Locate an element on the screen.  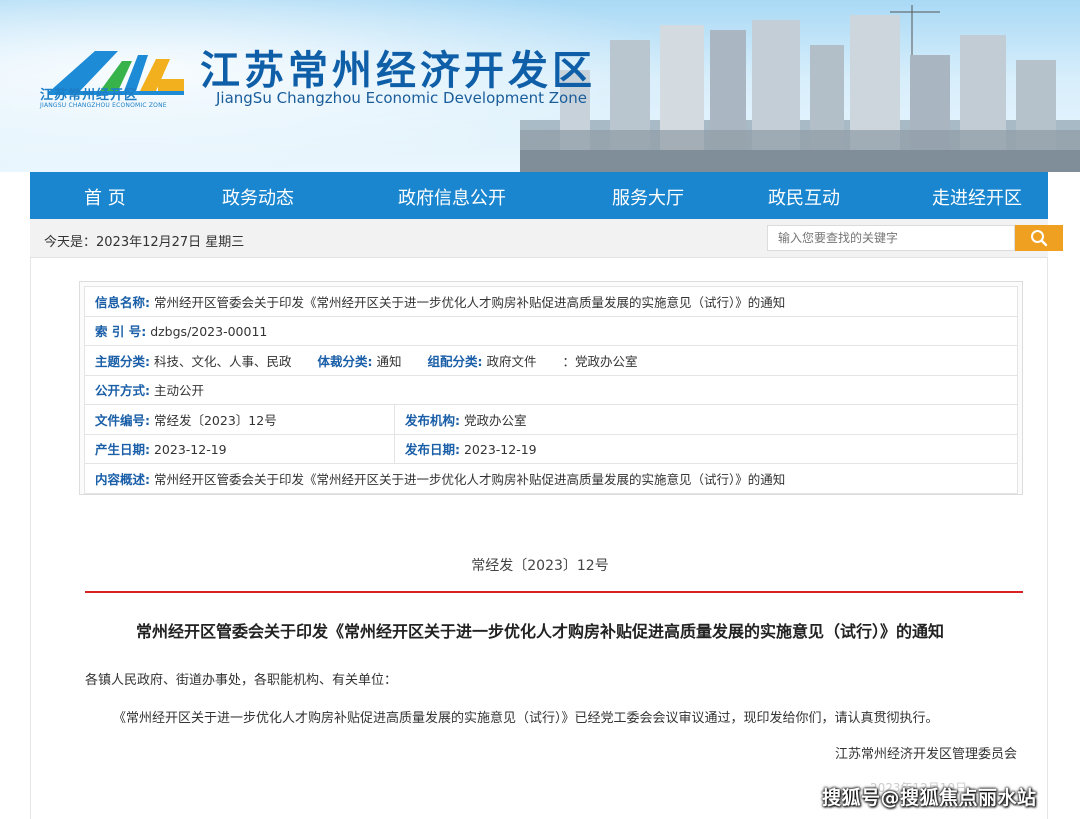
document-salutation: 各镇人民政府、街道办事处，各职能机构、有关单位： is located at coordinates (241, 680).